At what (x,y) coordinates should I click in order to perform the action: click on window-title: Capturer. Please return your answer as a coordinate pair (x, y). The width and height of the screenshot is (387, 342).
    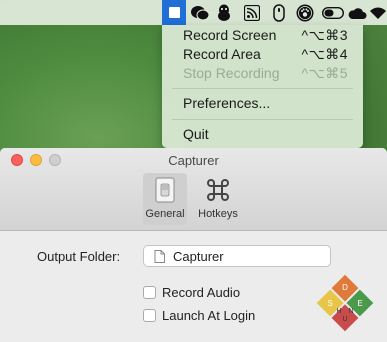
    Looking at the image, I should click on (193, 160).